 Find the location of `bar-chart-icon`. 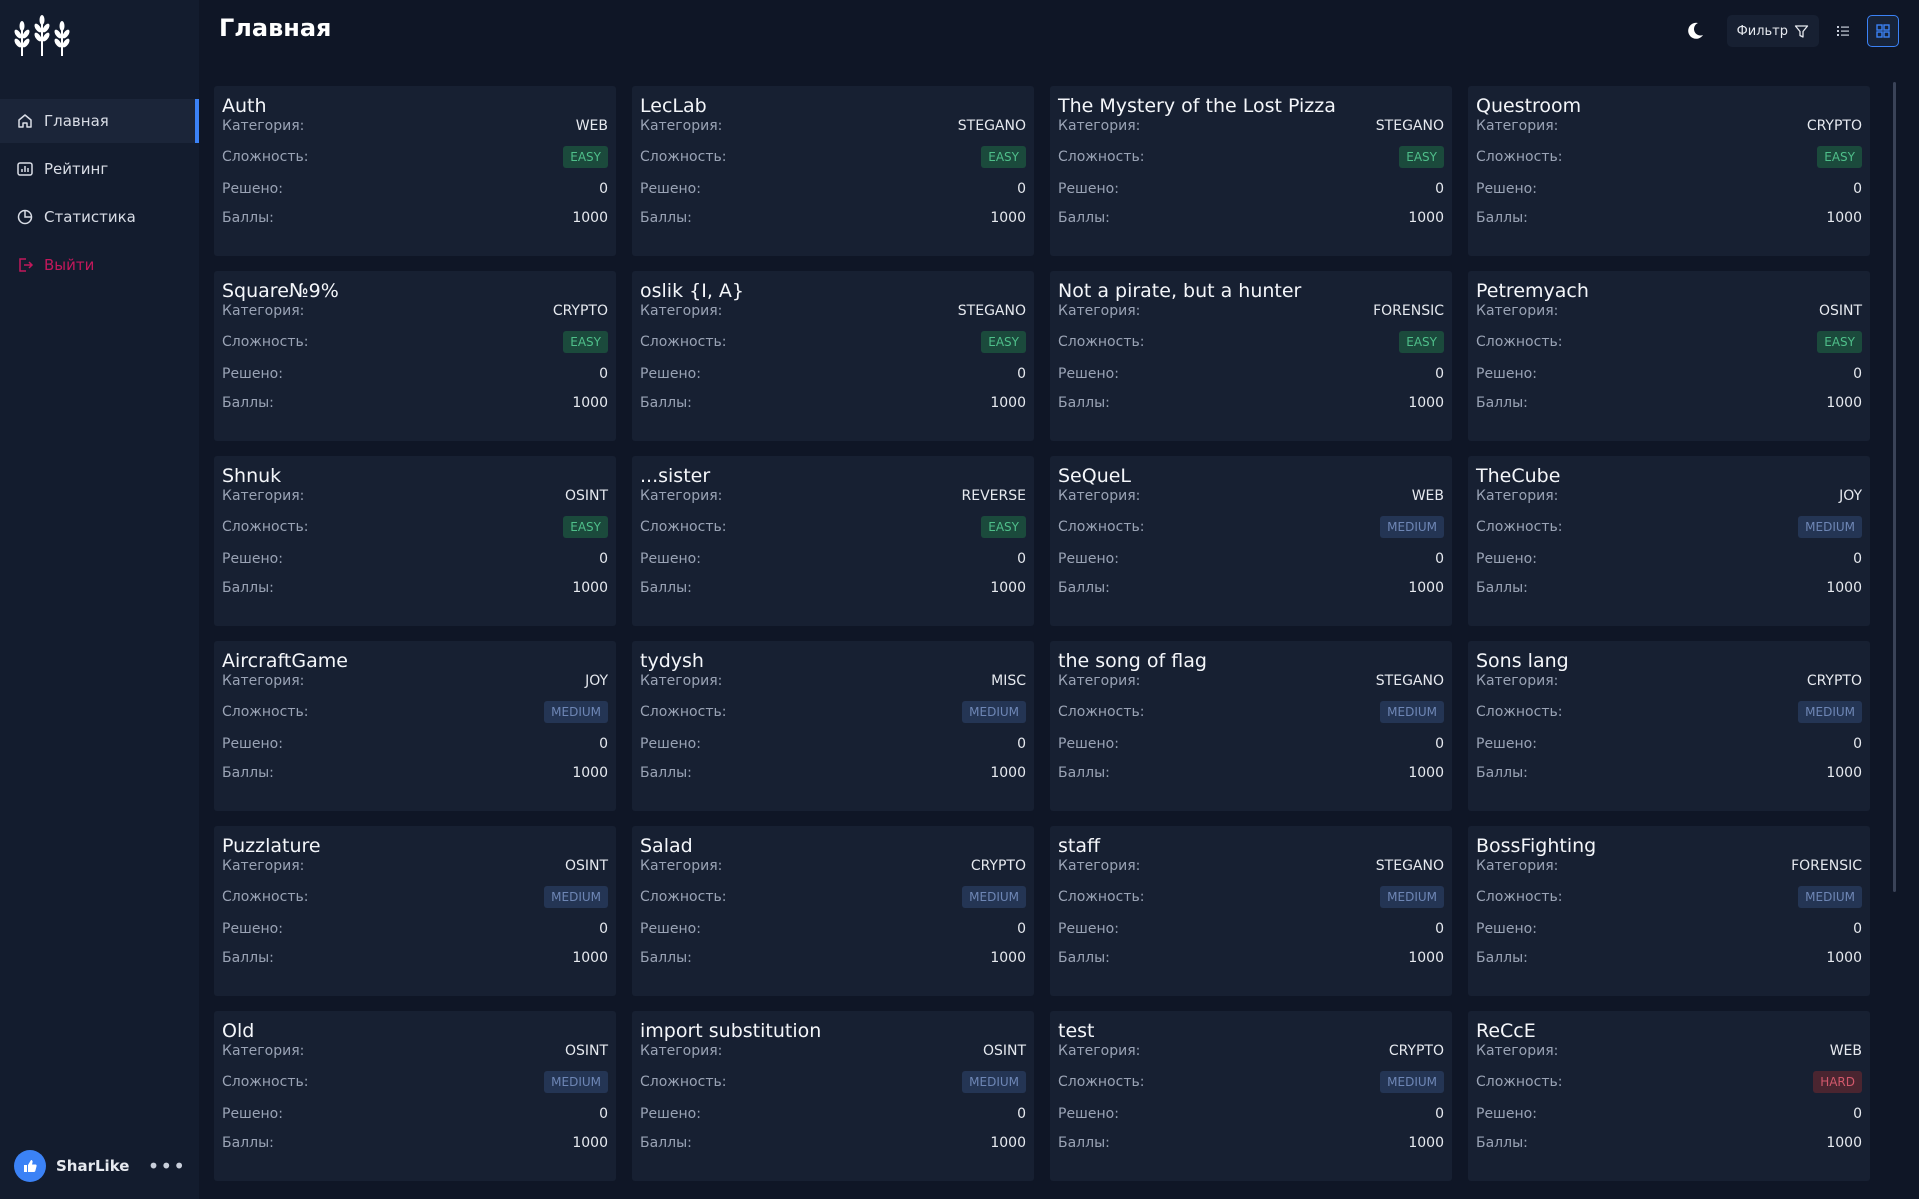

bar-chart-icon is located at coordinates (25, 169).